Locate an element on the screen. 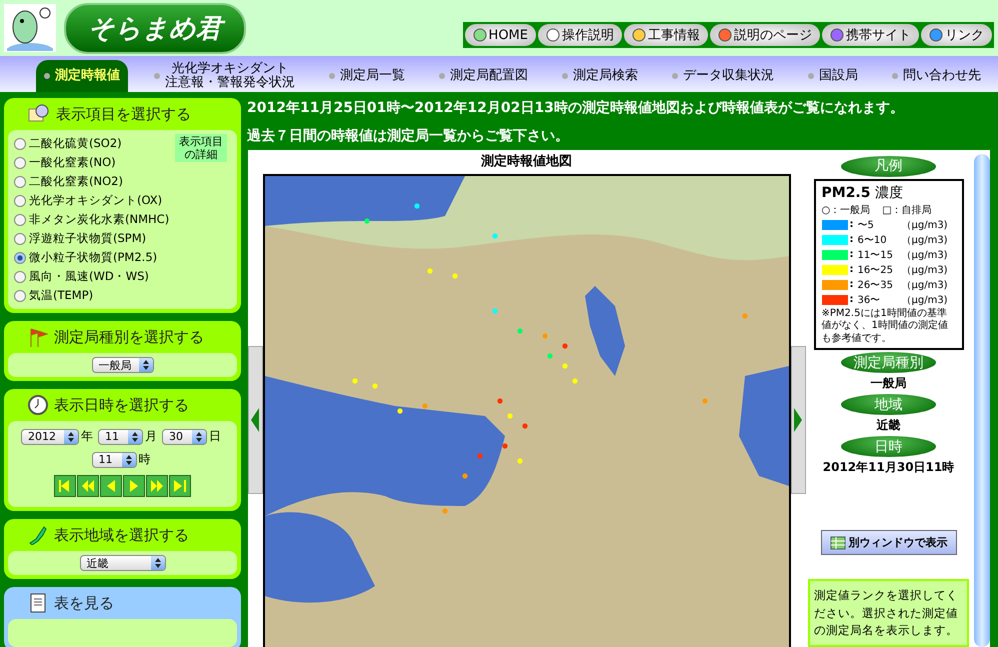 The image size is (998, 647). panel-title: 表示日時を選択する is located at coordinates (121, 405).